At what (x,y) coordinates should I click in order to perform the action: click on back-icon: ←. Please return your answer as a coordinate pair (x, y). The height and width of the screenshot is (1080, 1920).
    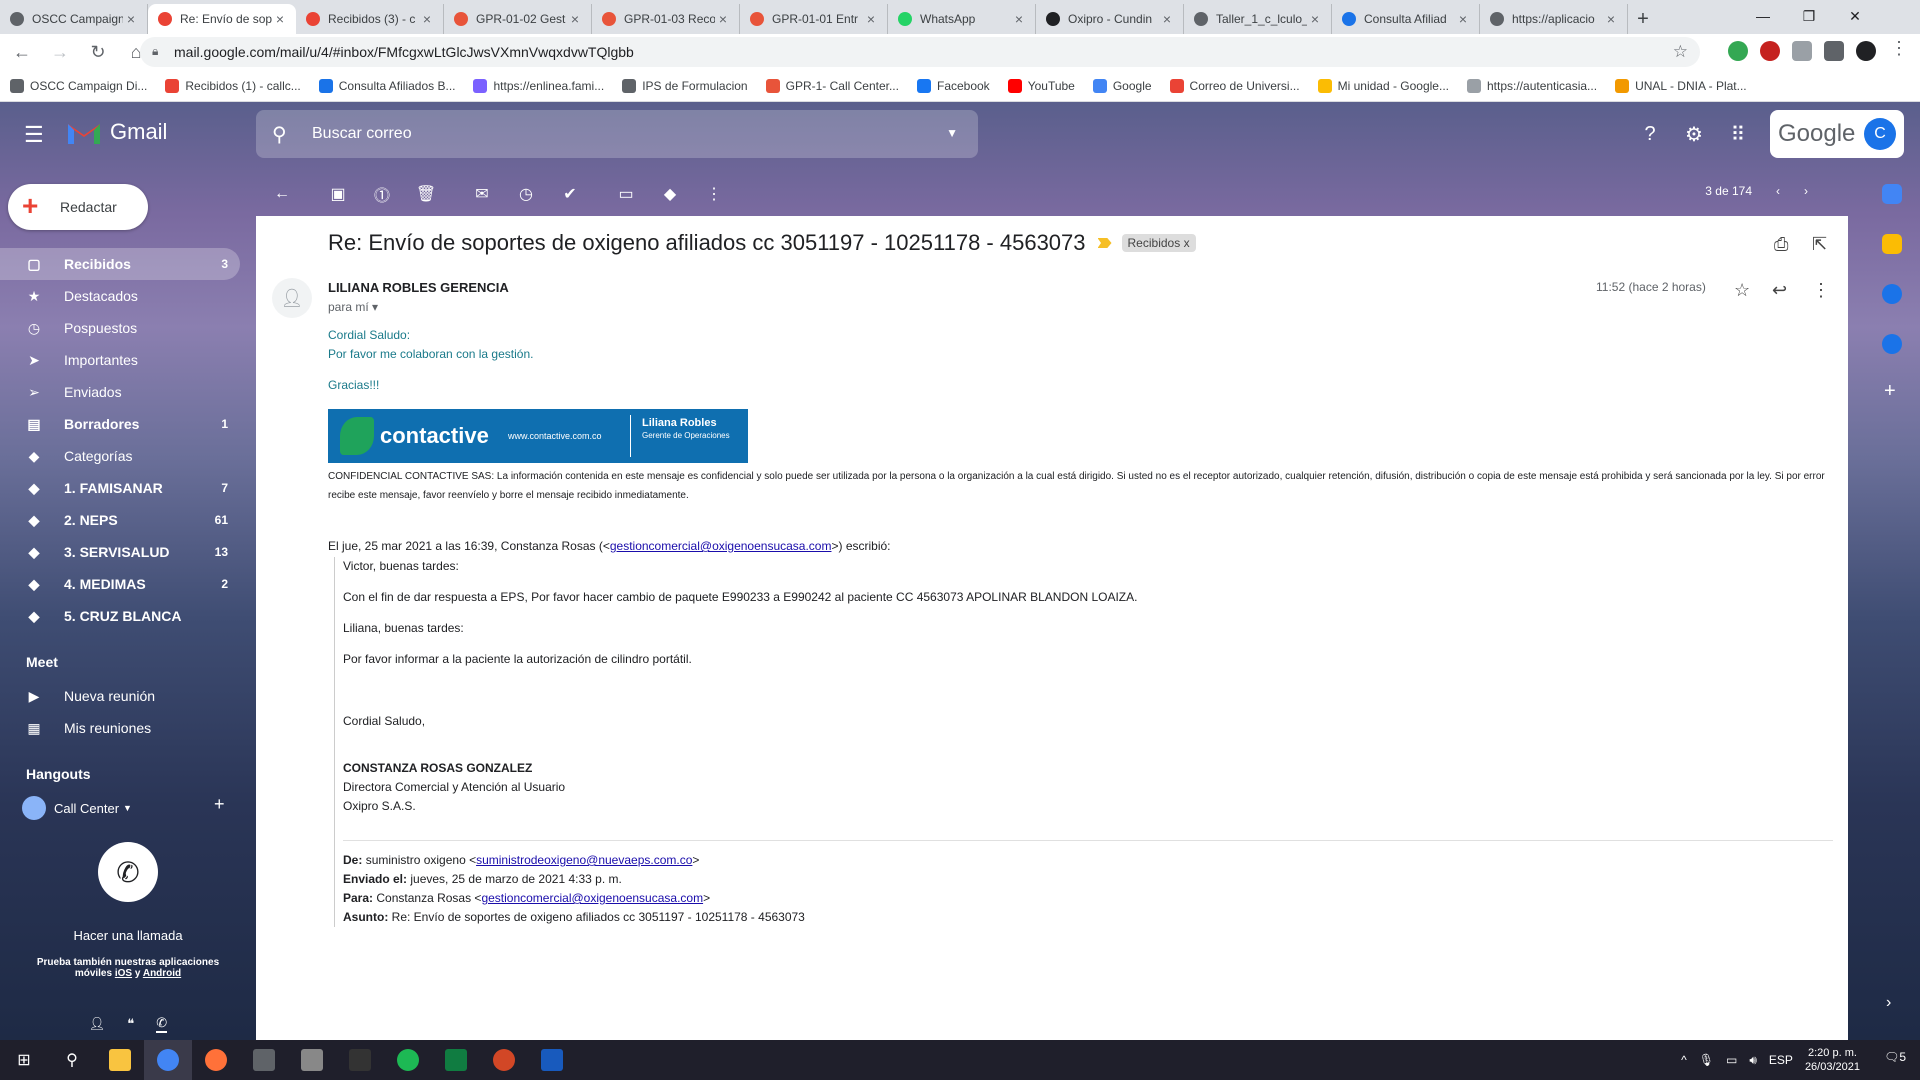
    Looking at the image, I should click on (22, 52).